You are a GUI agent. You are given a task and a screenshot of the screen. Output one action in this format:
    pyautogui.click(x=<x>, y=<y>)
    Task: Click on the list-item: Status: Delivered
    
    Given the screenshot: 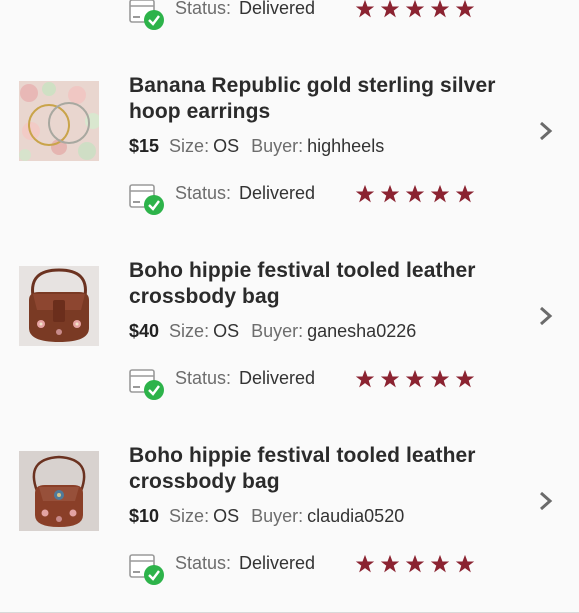 What is the action you would take?
    pyautogui.click(x=289, y=29)
    